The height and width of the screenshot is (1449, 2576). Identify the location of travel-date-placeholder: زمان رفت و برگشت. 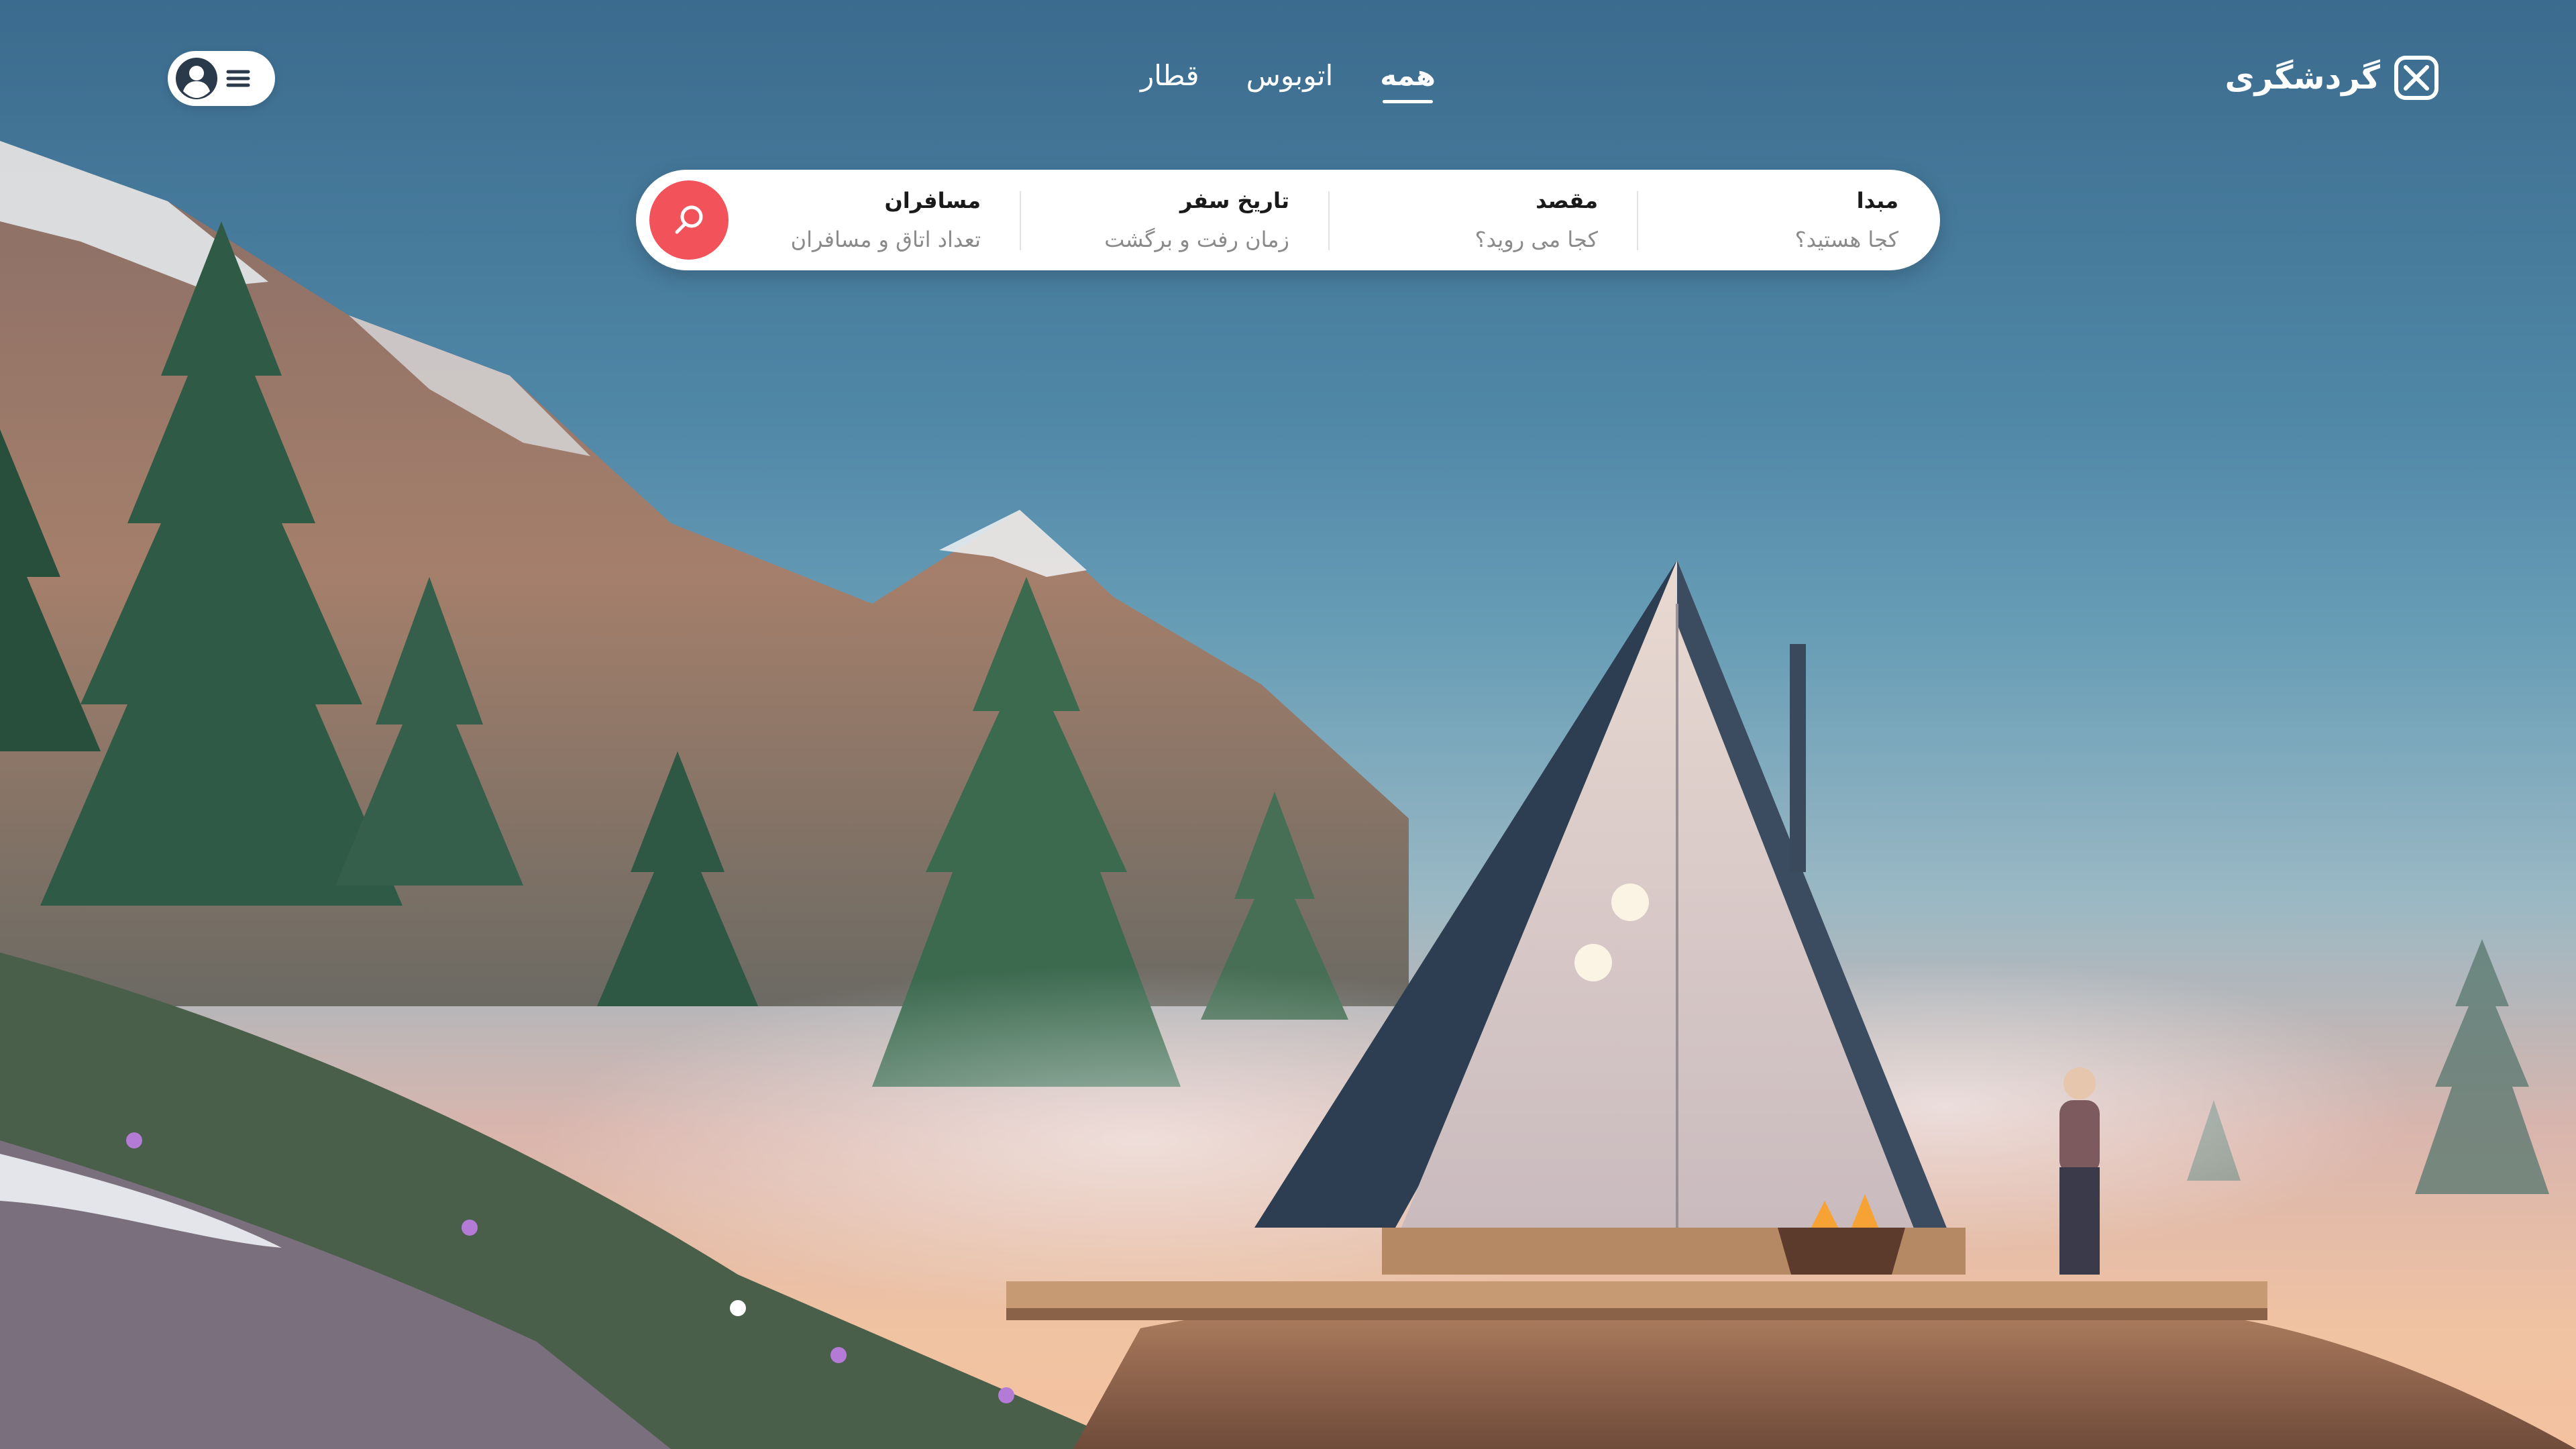
(1196, 239).